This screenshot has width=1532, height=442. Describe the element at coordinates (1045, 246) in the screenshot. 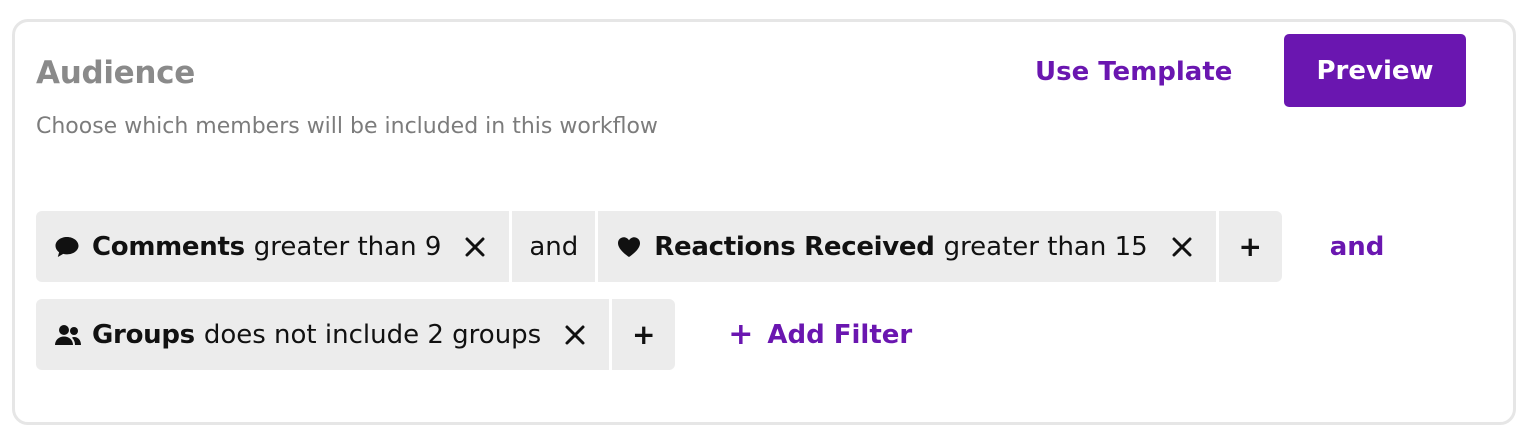

I see `filter-condition: greater than 15` at that location.